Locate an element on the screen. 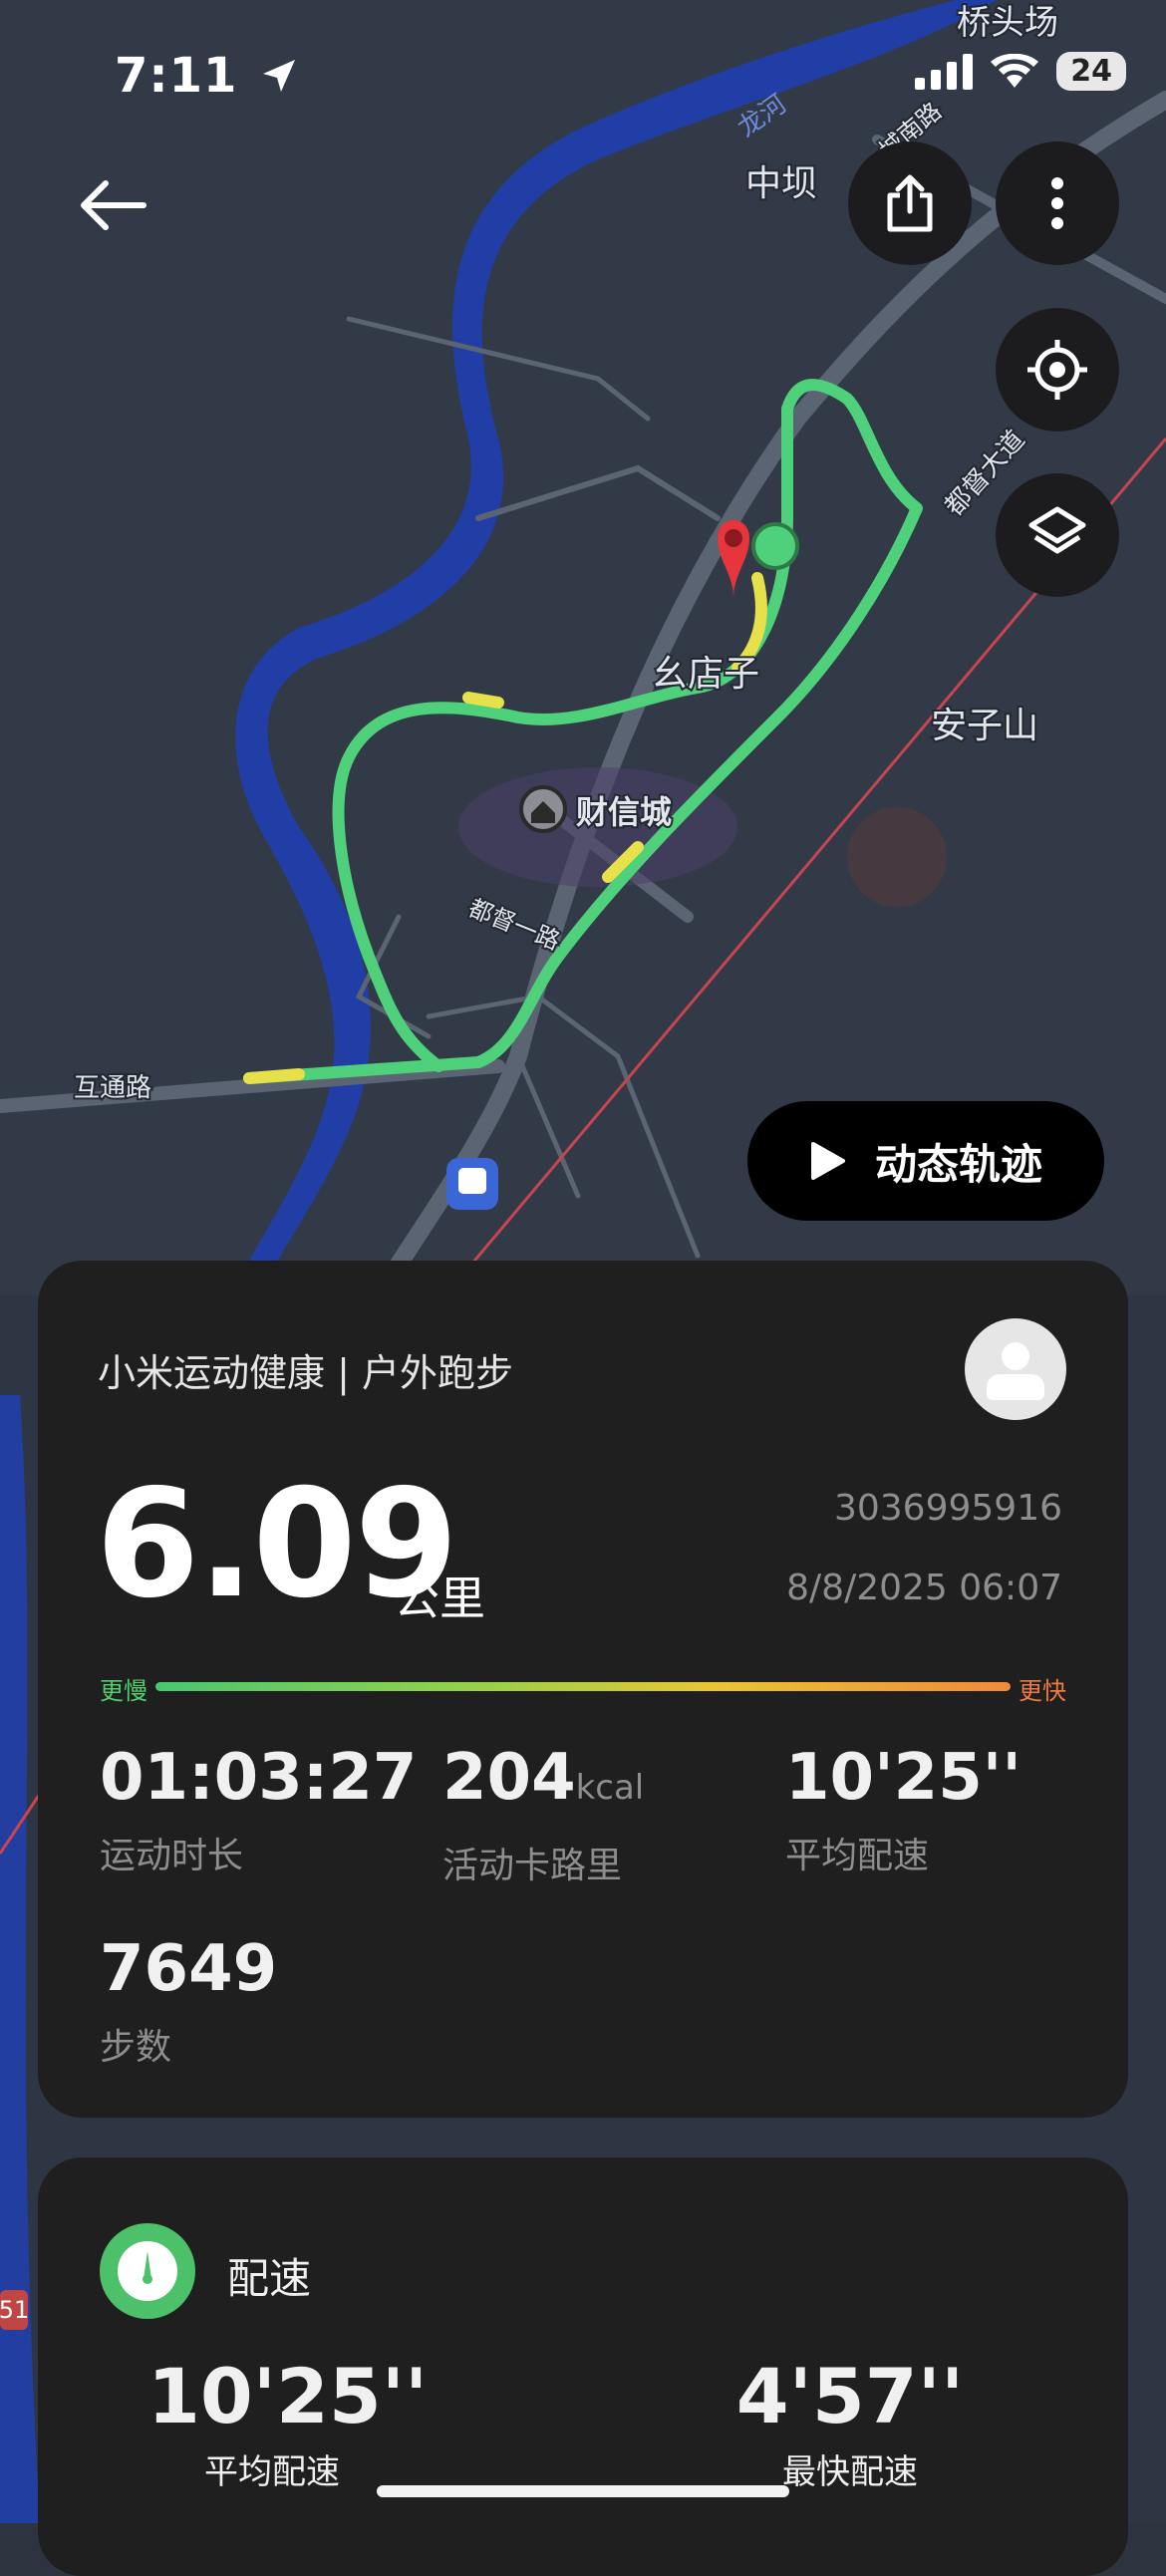  avg-pace-block: 10'25'' 平均配速 is located at coordinates (288, 2422).